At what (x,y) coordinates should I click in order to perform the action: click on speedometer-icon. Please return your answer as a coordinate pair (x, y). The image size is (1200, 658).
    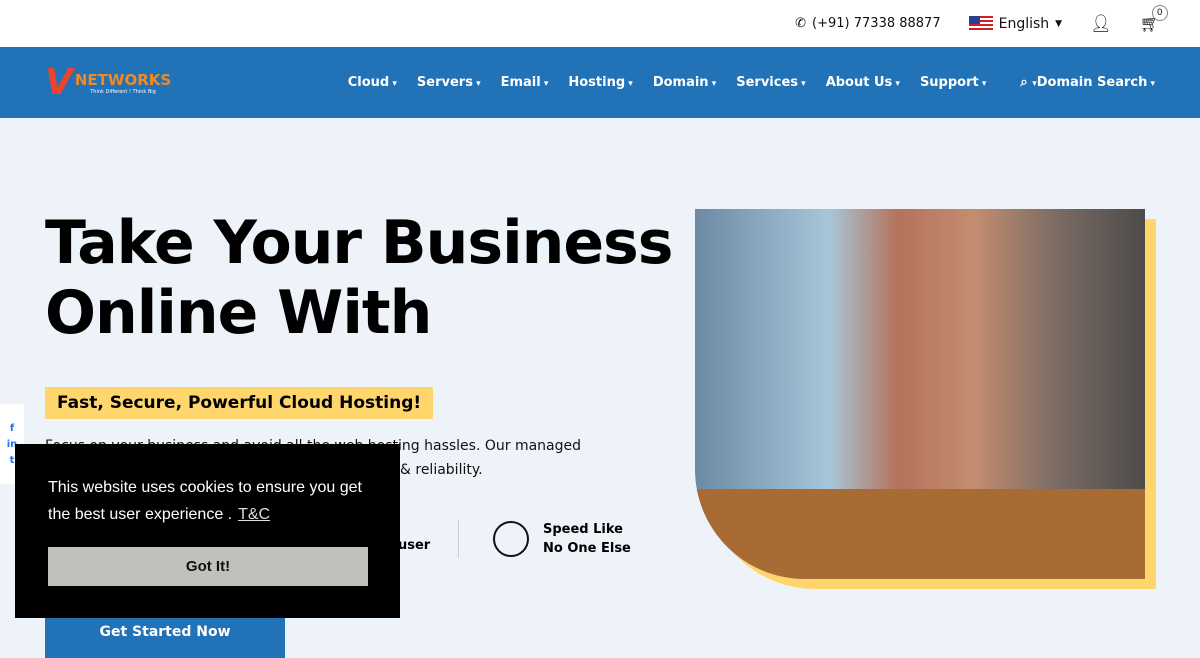
    Looking at the image, I should click on (511, 539).